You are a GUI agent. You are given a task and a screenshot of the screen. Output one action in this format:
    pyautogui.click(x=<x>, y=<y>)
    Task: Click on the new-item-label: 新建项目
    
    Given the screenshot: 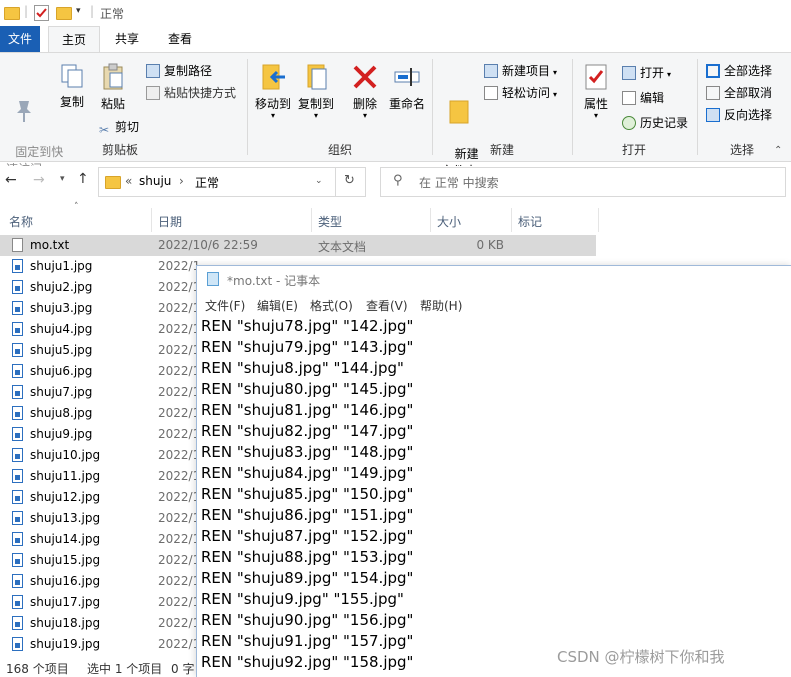 What is the action you would take?
    pyautogui.click(x=526, y=71)
    